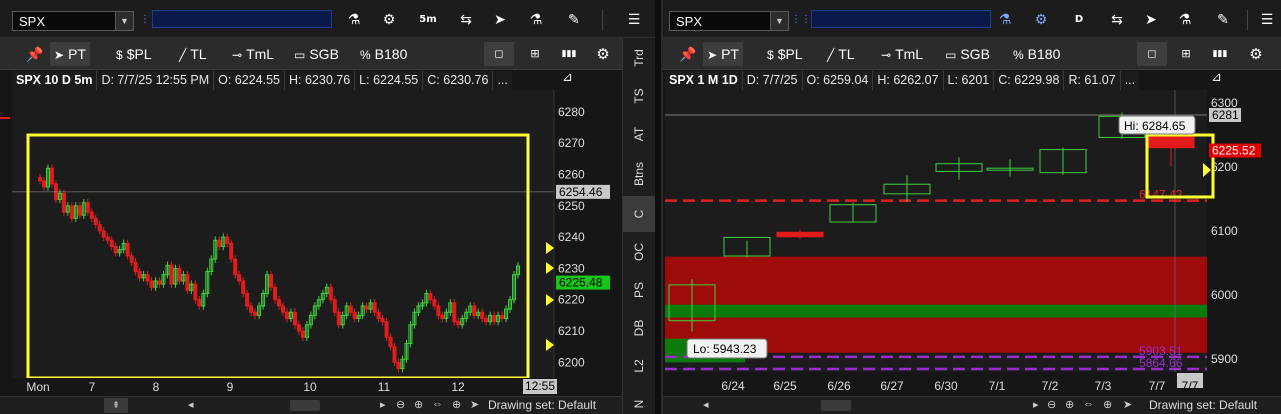 This screenshot has width=1281, height=414. What do you see at coordinates (639, 214) in the screenshot?
I see `side-tab-c: C` at bounding box center [639, 214].